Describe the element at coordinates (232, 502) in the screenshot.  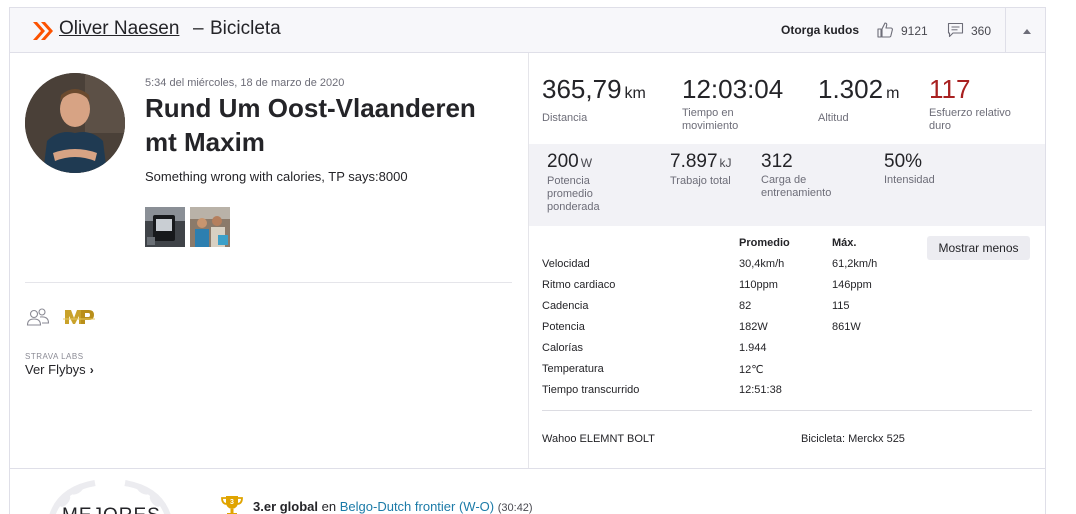
I see `svg-text: 3` at that location.